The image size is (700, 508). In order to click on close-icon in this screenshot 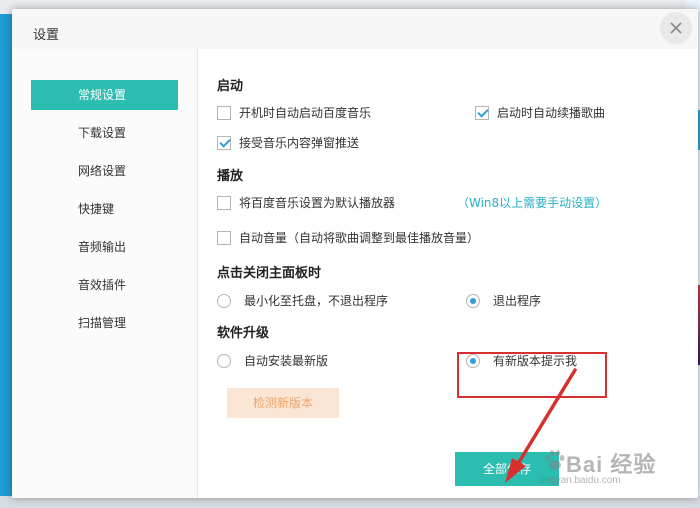, I will do `click(676, 28)`.